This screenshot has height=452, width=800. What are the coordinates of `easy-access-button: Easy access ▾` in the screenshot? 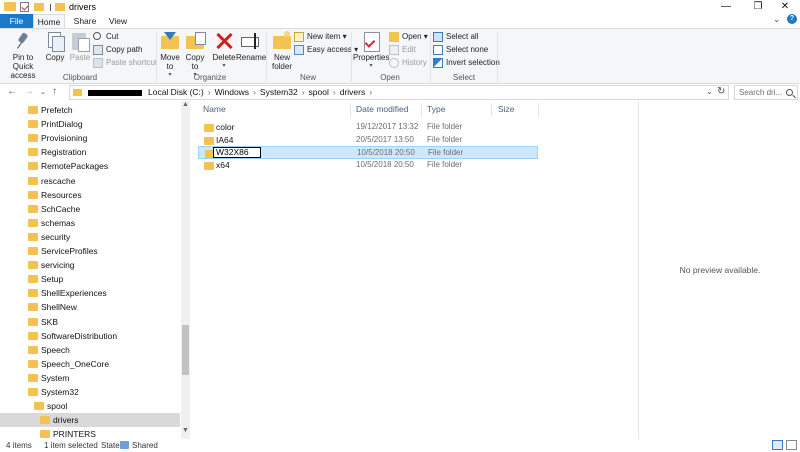 It's located at (326, 50).